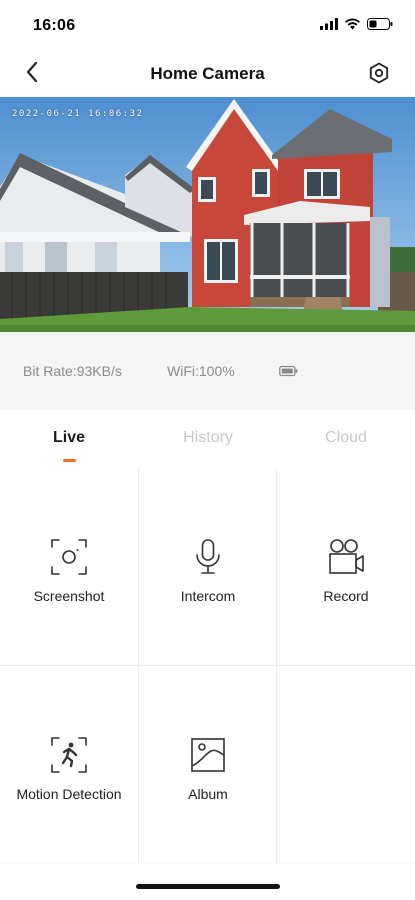 The width and height of the screenshot is (415, 900). What do you see at coordinates (329, 26) in the screenshot?
I see `signal-icon` at bounding box center [329, 26].